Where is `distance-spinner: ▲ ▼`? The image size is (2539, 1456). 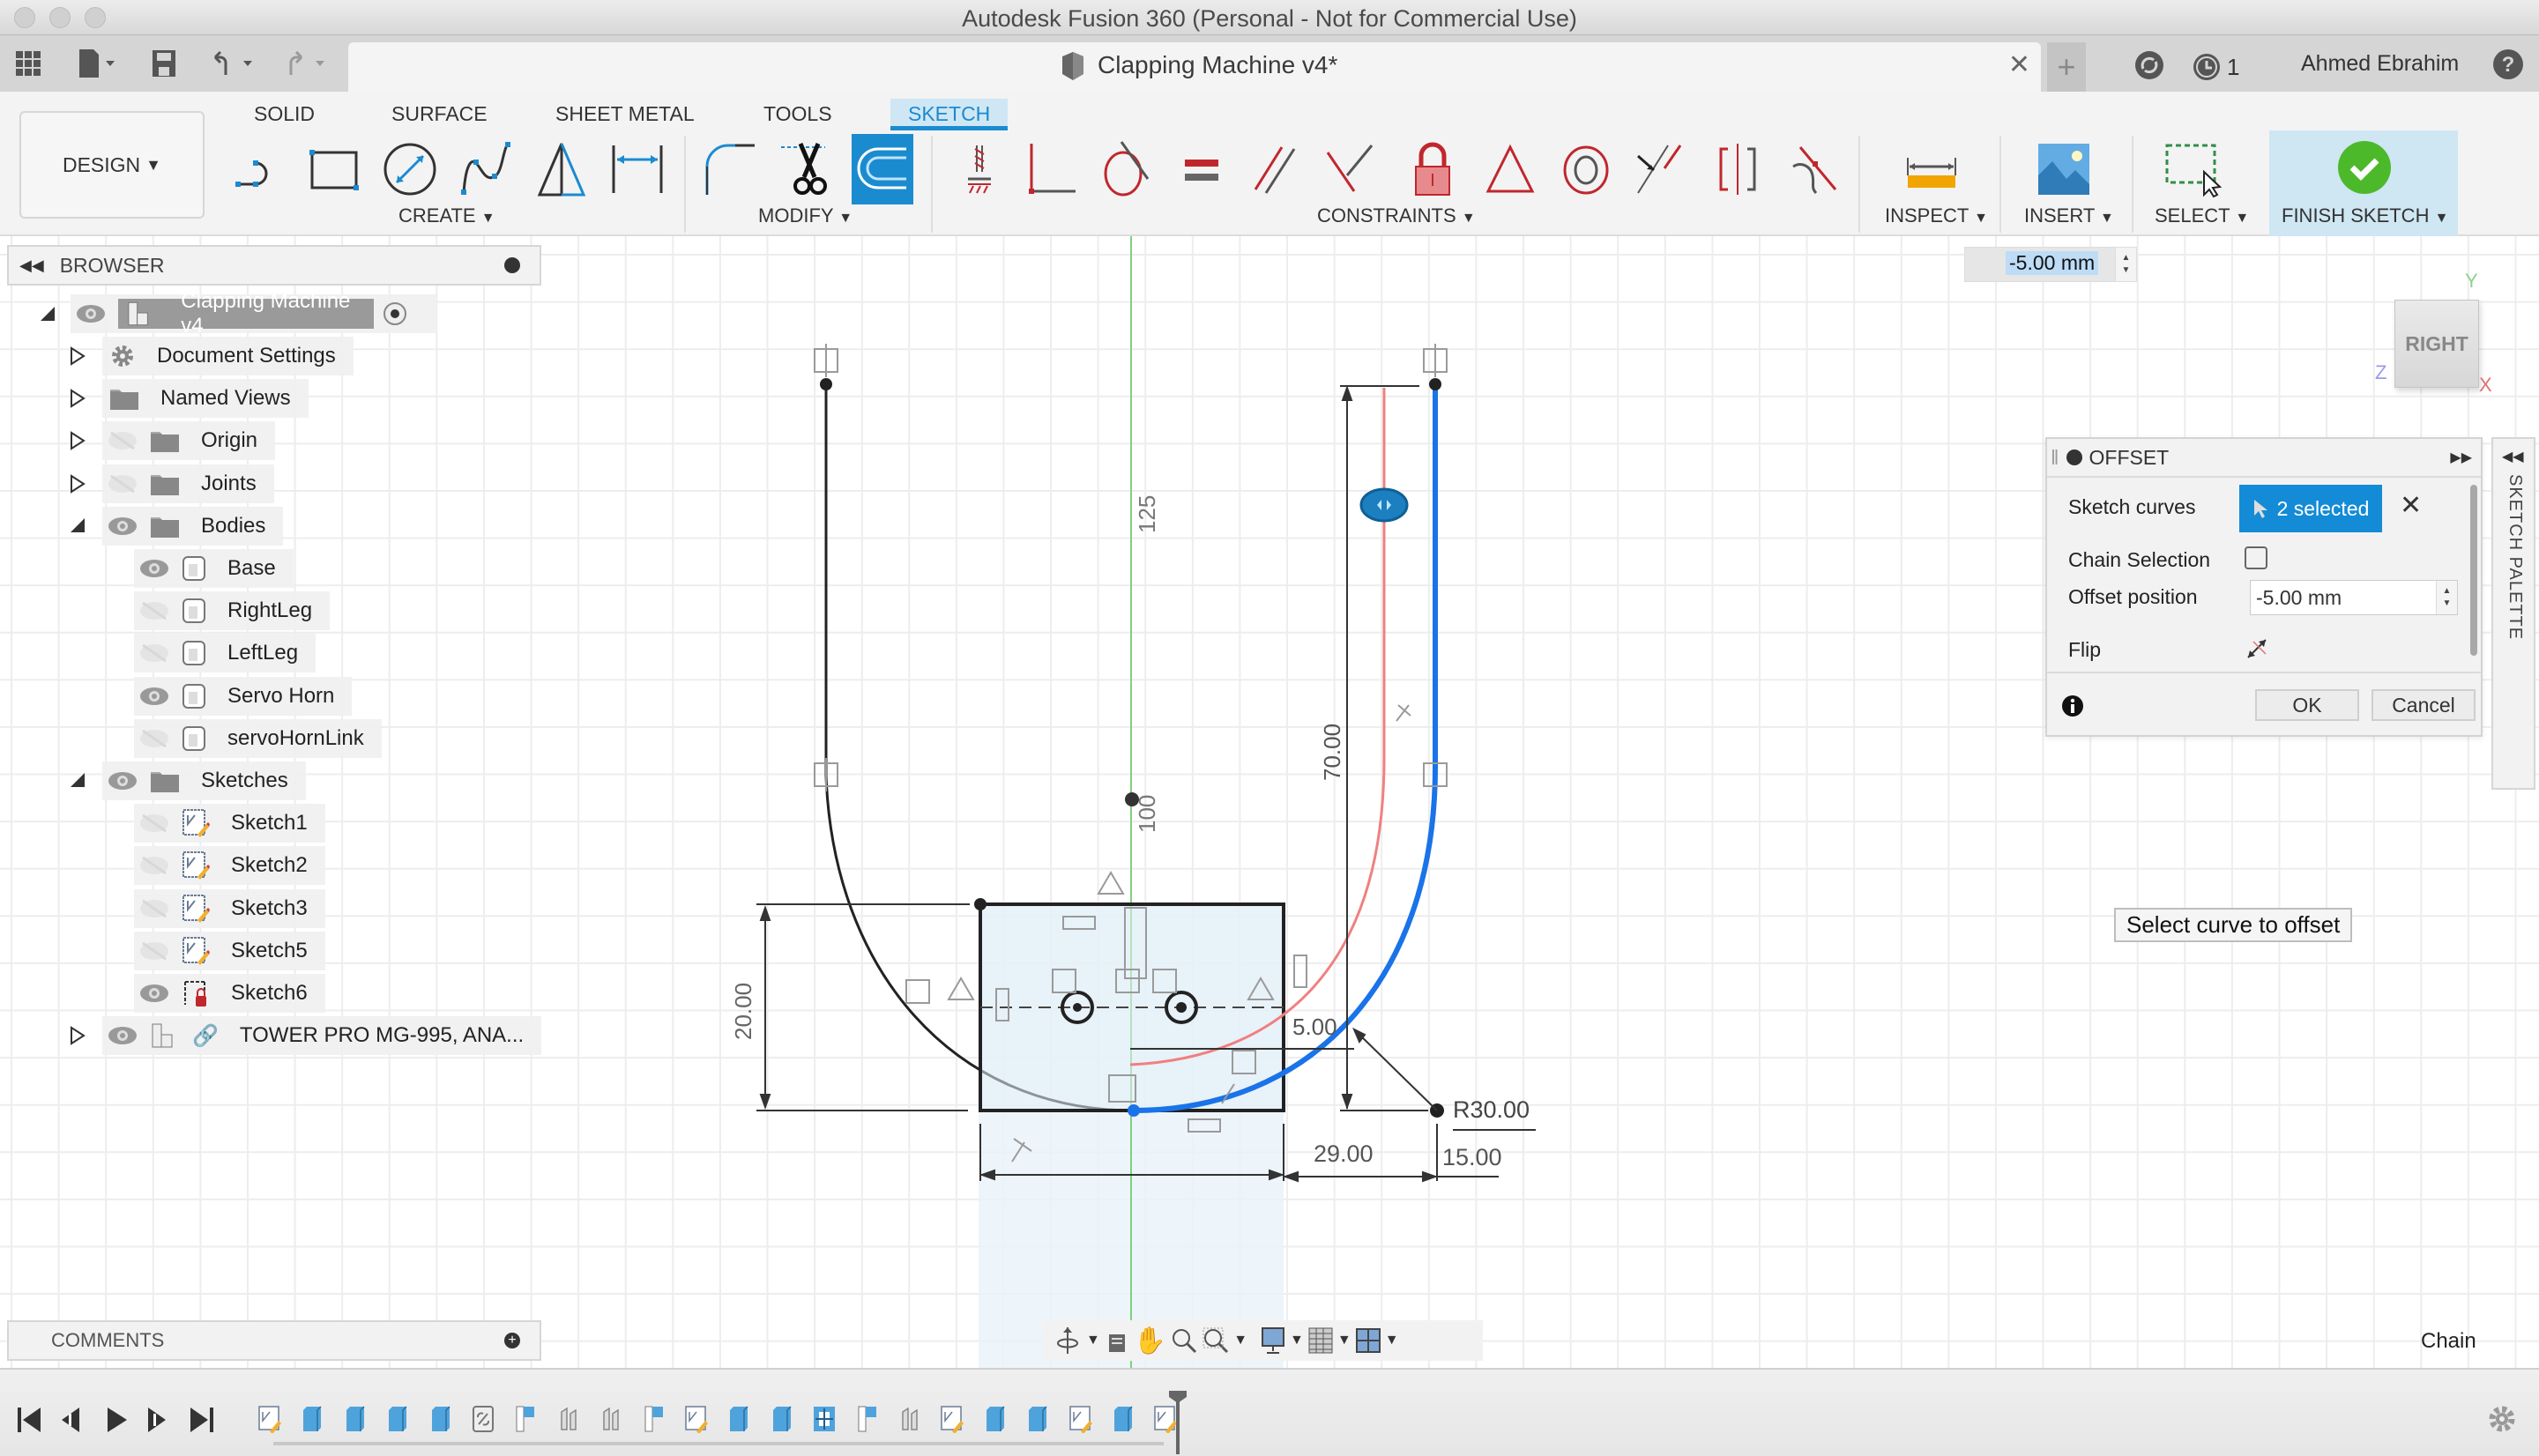
distance-spinner: ▲ ▼ is located at coordinates (2125, 264).